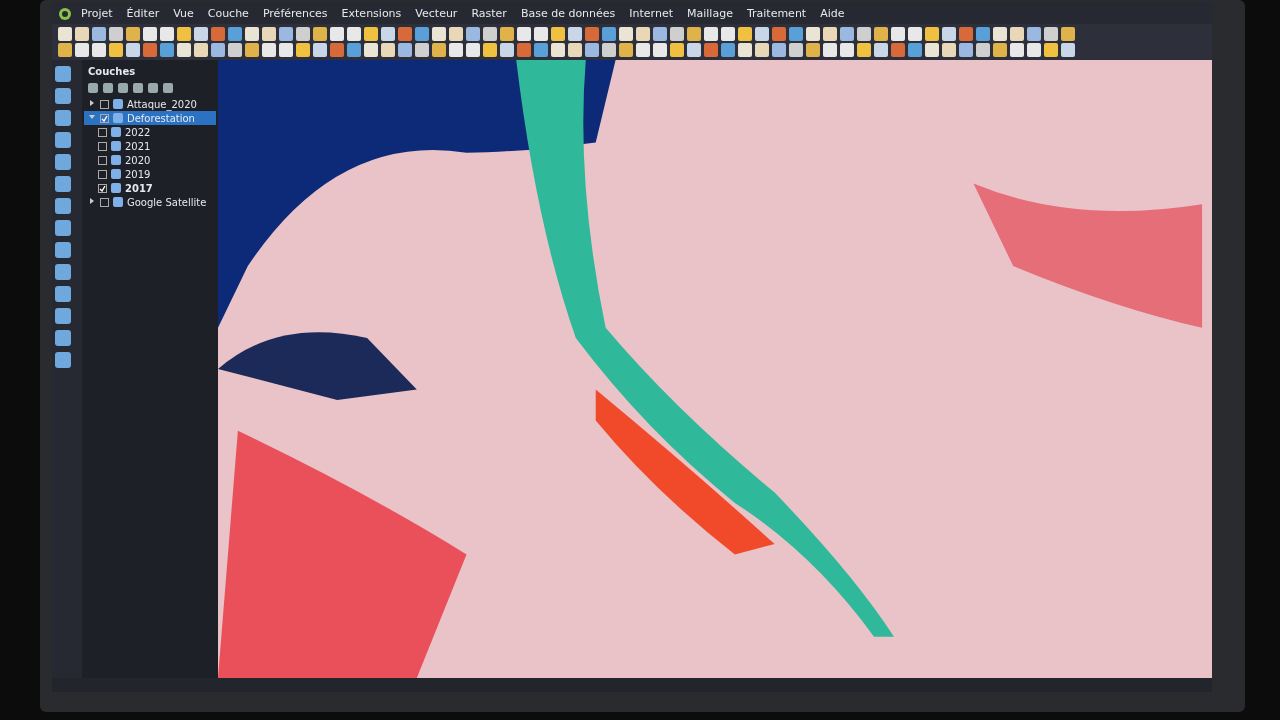 The image size is (1280, 720). Describe the element at coordinates (150, 174) in the screenshot. I see `layer-item: 2019` at that location.